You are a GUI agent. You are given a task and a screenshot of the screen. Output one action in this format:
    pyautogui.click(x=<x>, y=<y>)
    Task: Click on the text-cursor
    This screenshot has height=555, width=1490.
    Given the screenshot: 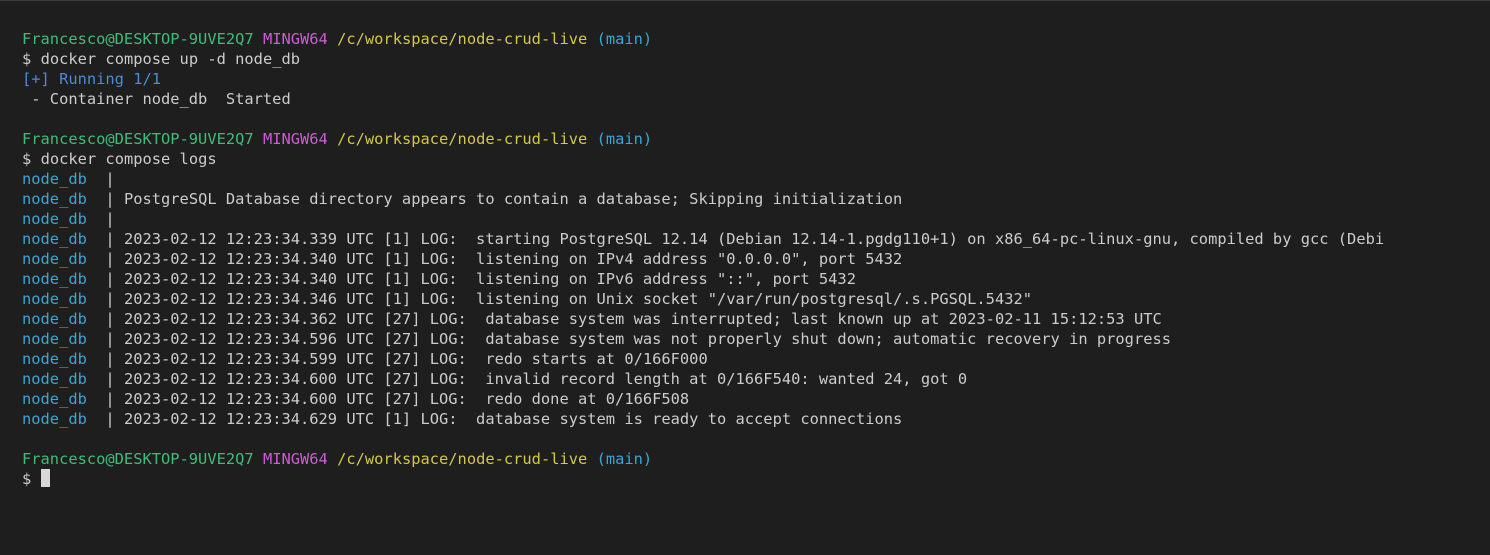 What is the action you would take?
    pyautogui.click(x=45, y=478)
    